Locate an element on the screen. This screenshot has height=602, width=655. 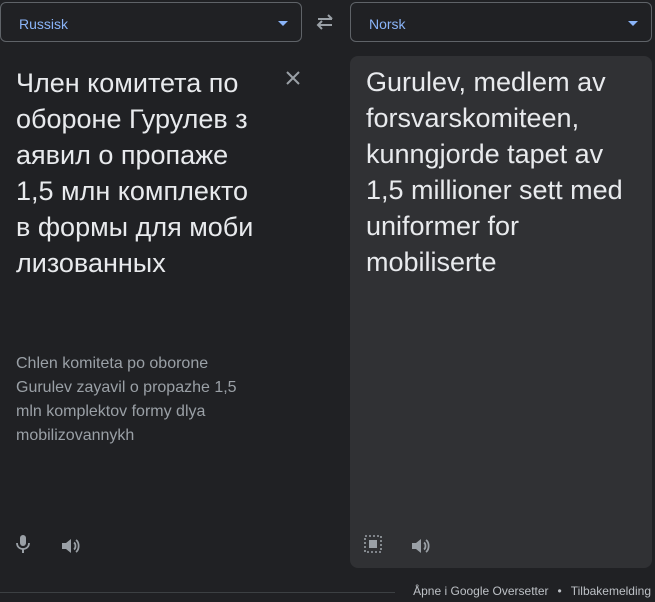
select-text-button is located at coordinates (373, 544).